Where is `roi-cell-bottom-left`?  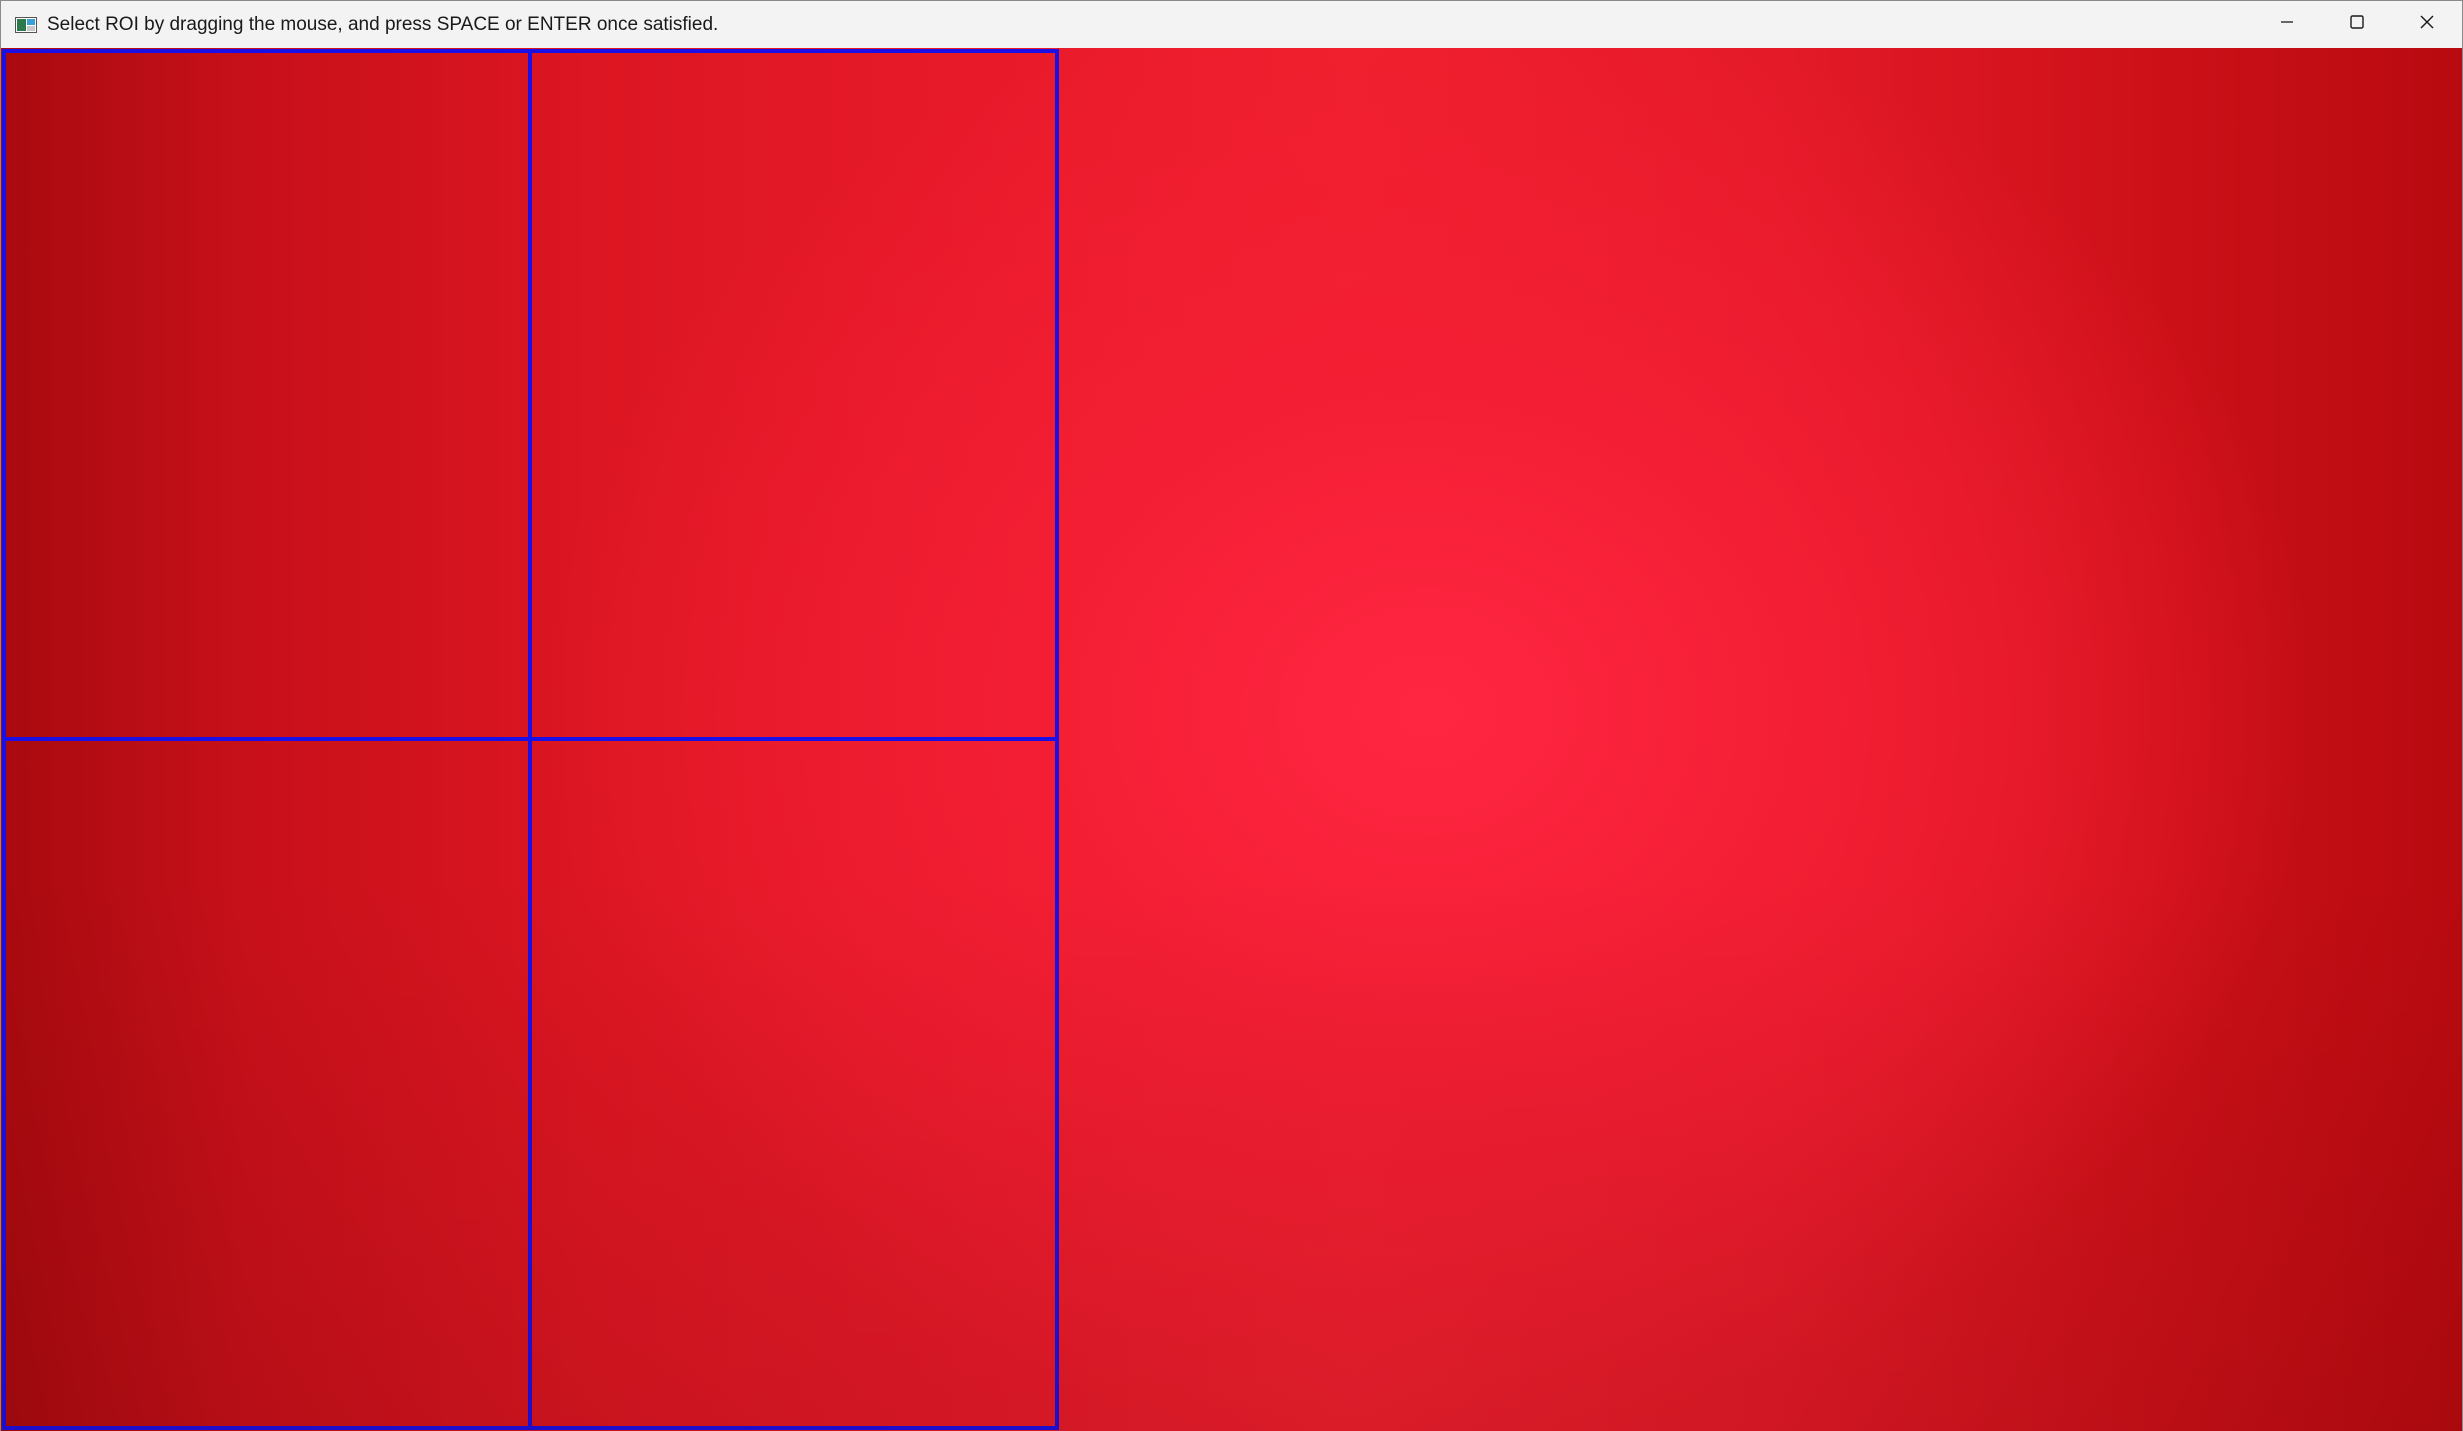 roi-cell-bottom-left is located at coordinates (267, 1083).